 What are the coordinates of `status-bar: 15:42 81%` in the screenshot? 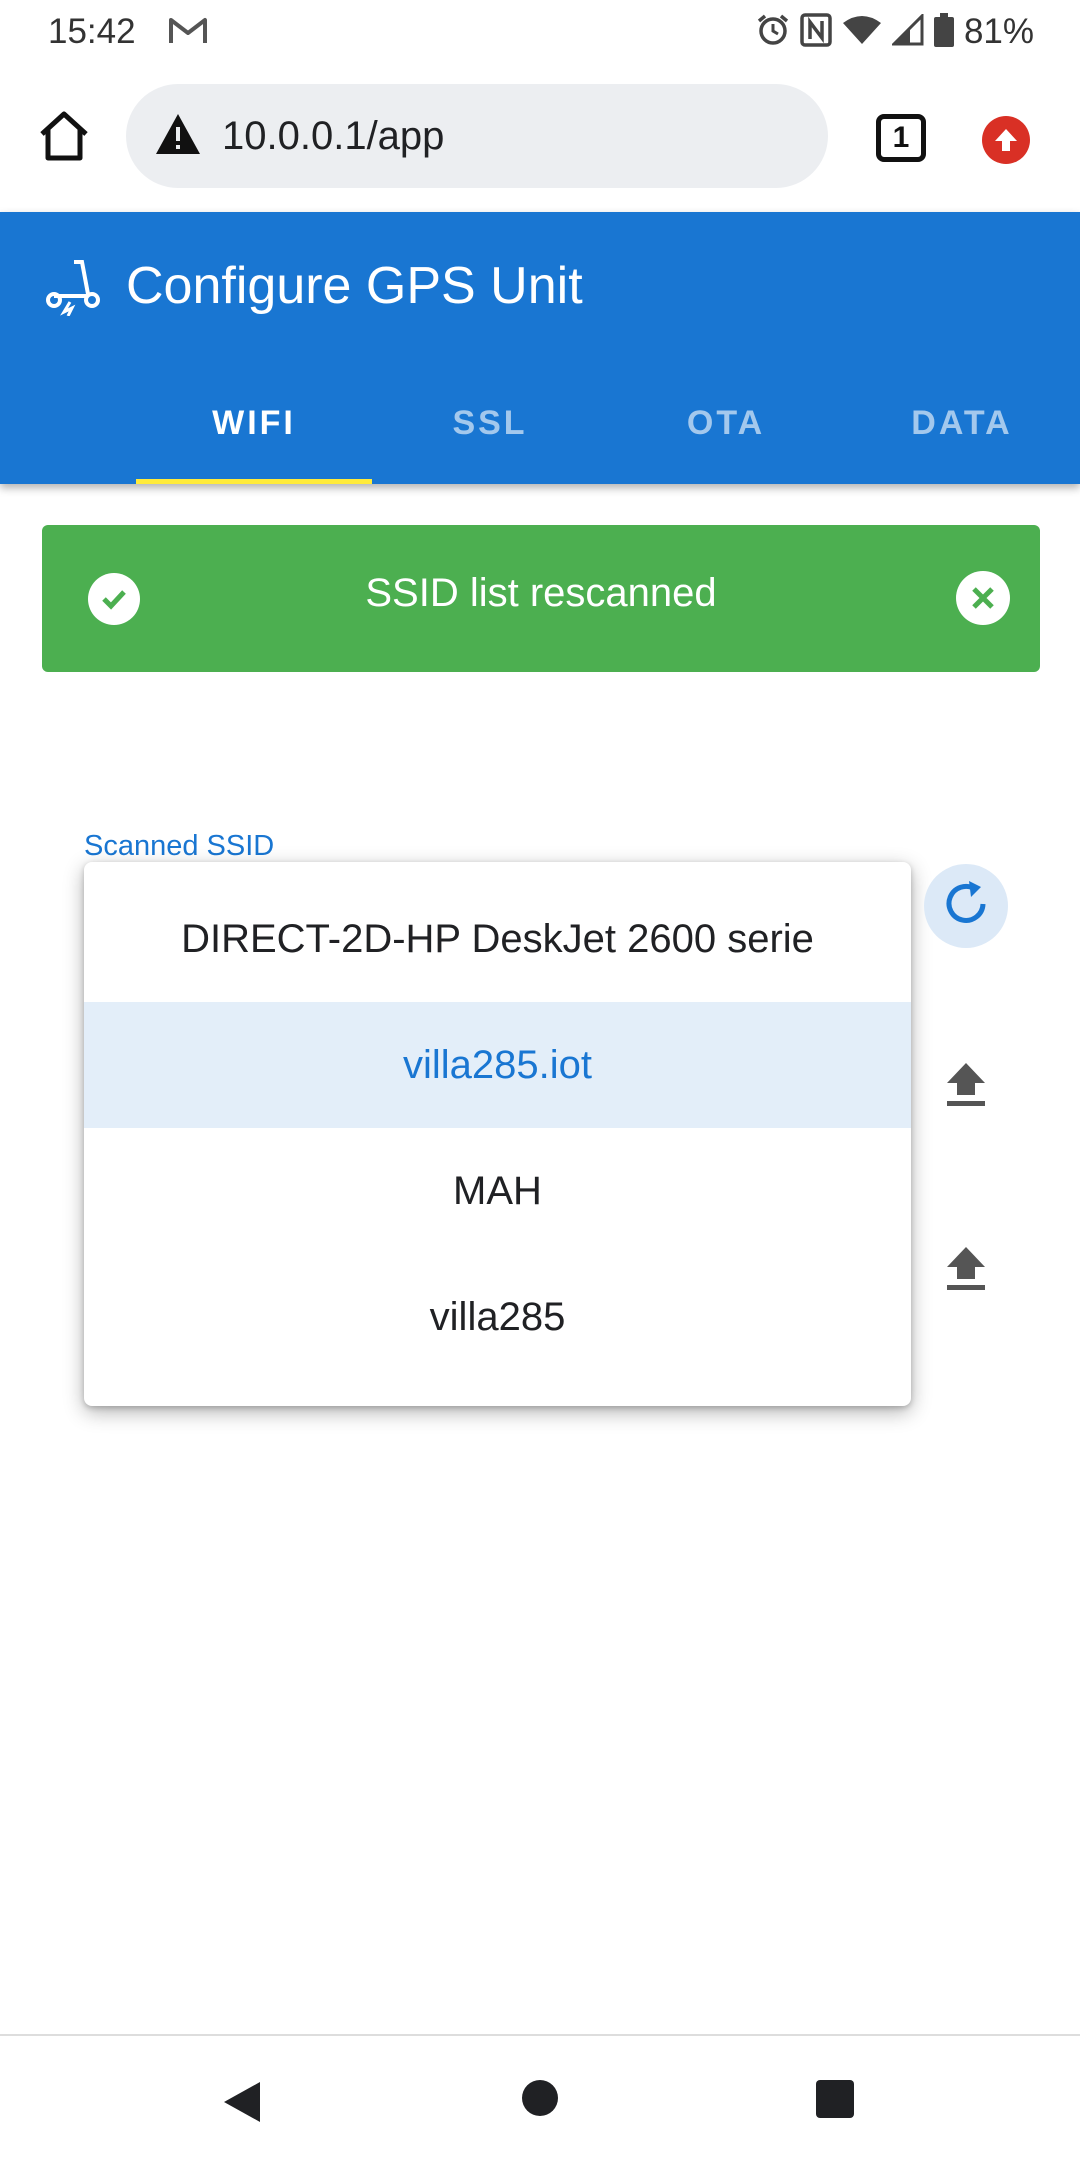 It's located at (540, 32).